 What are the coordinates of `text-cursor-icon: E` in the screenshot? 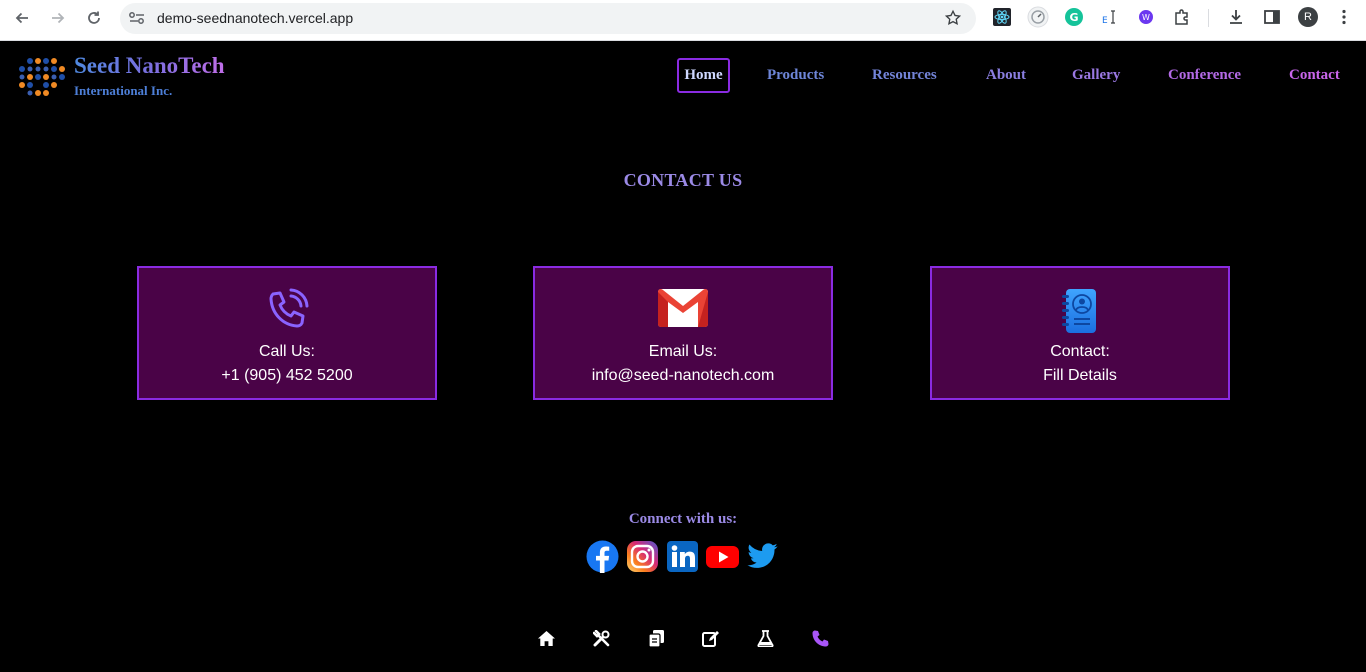 It's located at (1110, 17).